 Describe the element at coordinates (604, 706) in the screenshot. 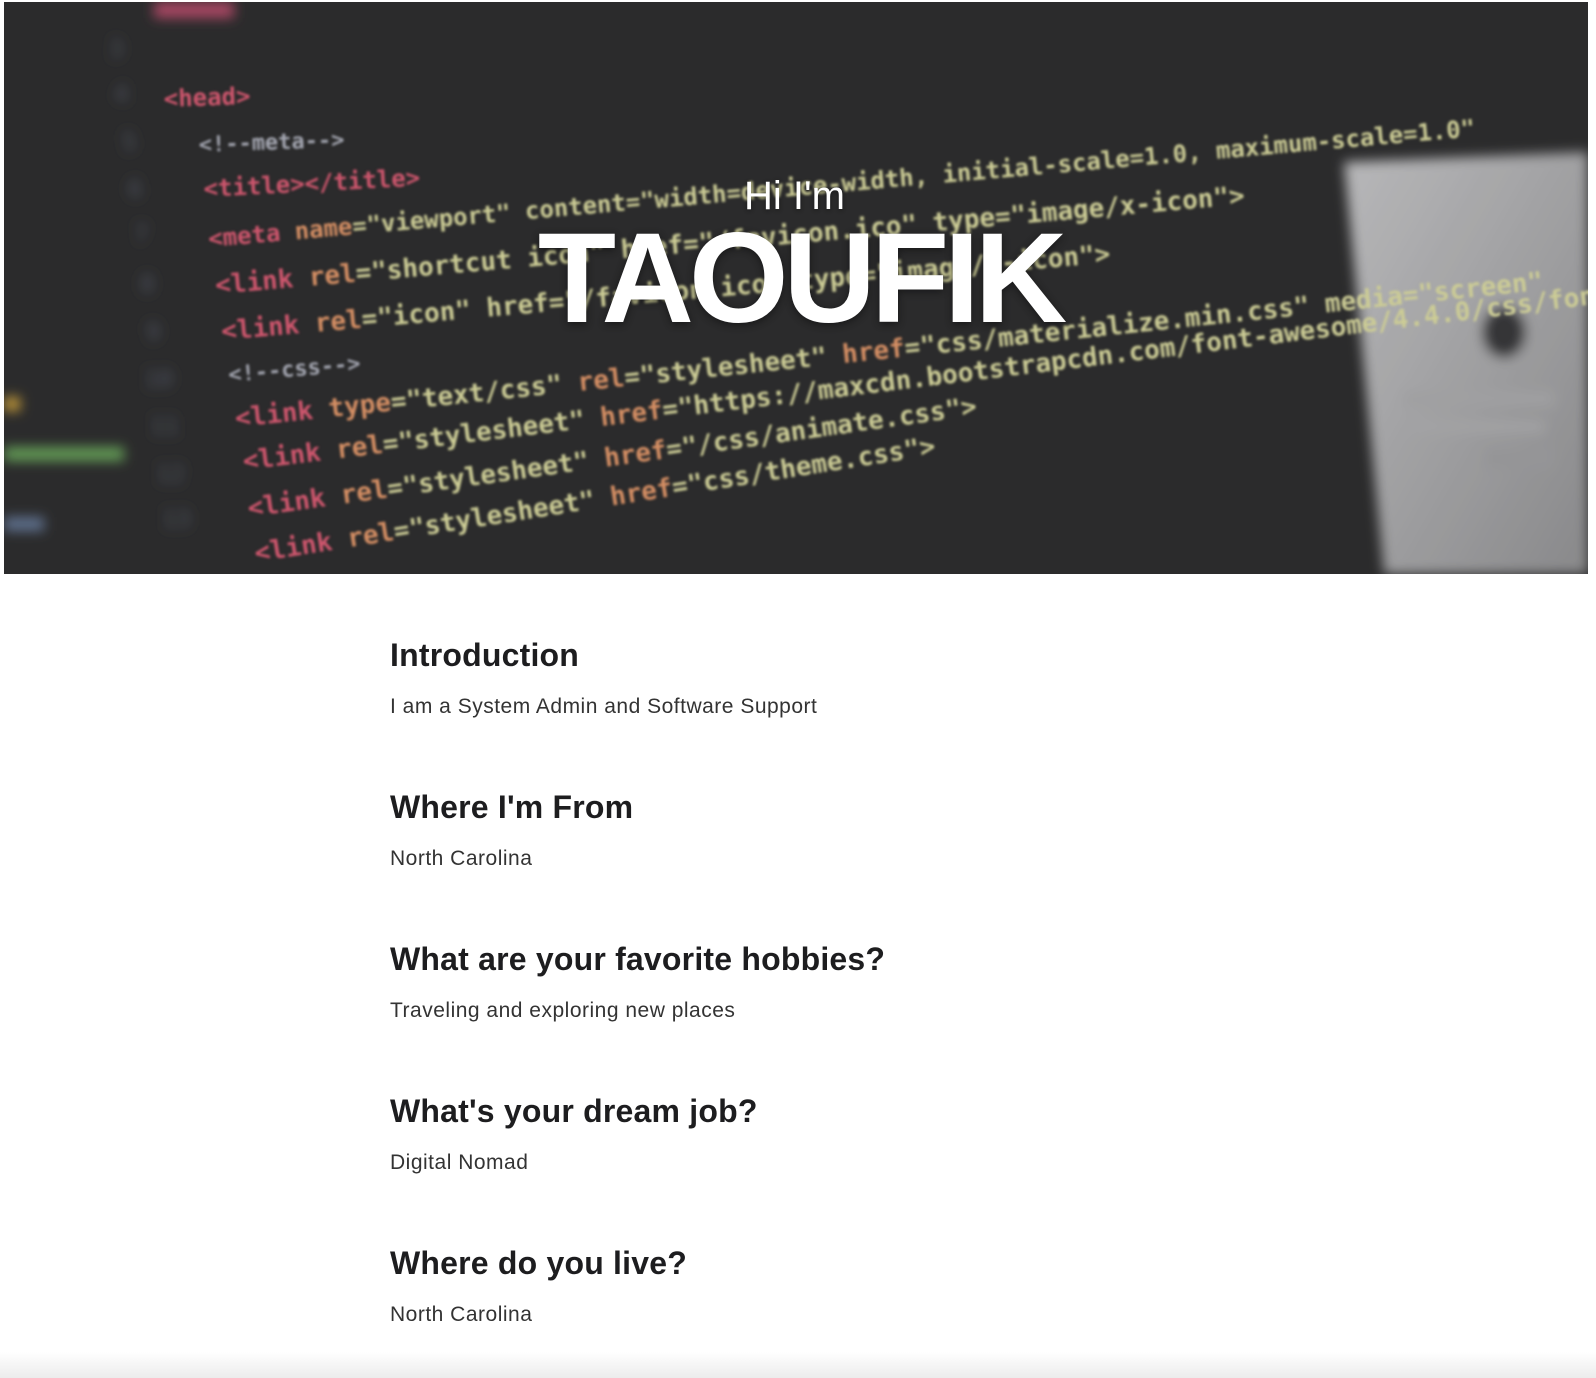

I see `section-text: I am a System Admin and Software Support` at that location.